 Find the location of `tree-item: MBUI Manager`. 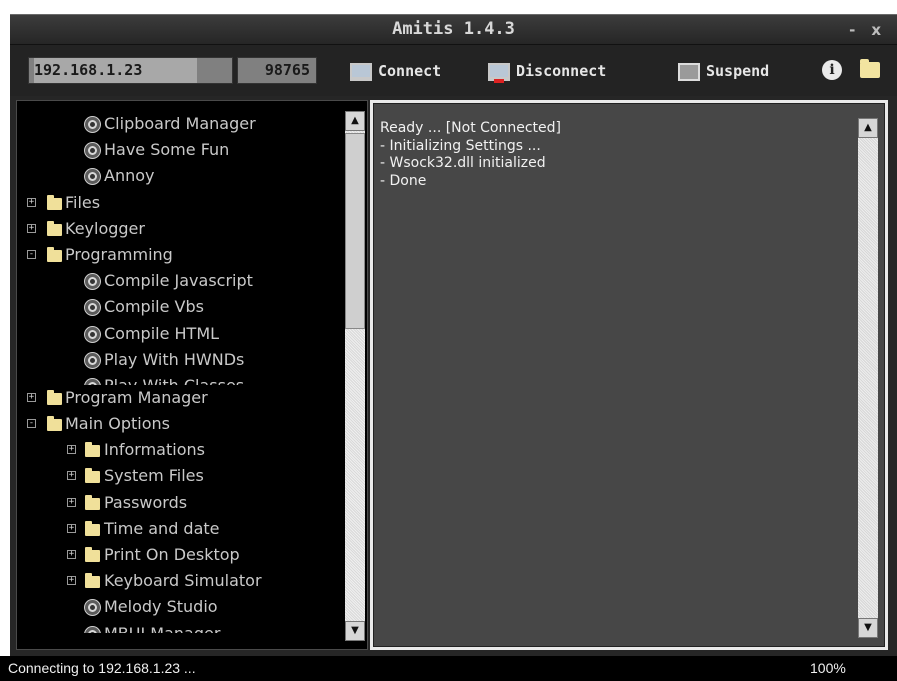

tree-item: MBUI Manager is located at coordinates (176, 627).